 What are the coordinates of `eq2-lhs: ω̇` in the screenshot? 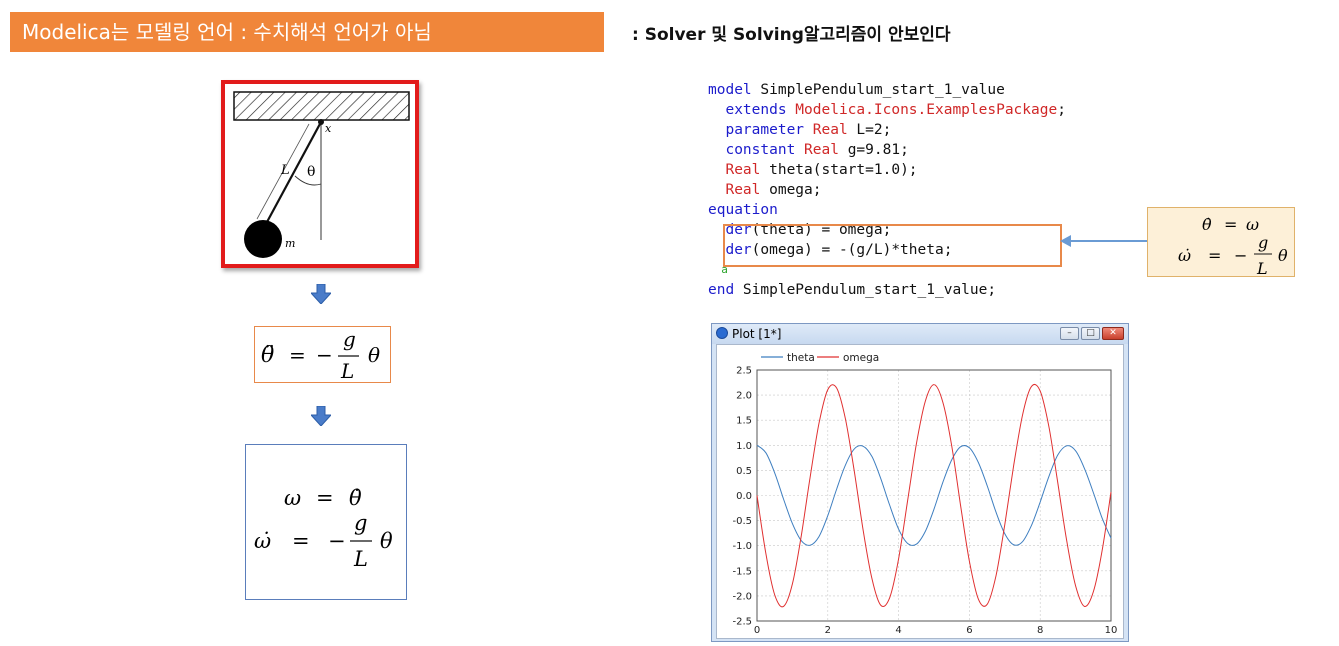 It's located at (262, 541).